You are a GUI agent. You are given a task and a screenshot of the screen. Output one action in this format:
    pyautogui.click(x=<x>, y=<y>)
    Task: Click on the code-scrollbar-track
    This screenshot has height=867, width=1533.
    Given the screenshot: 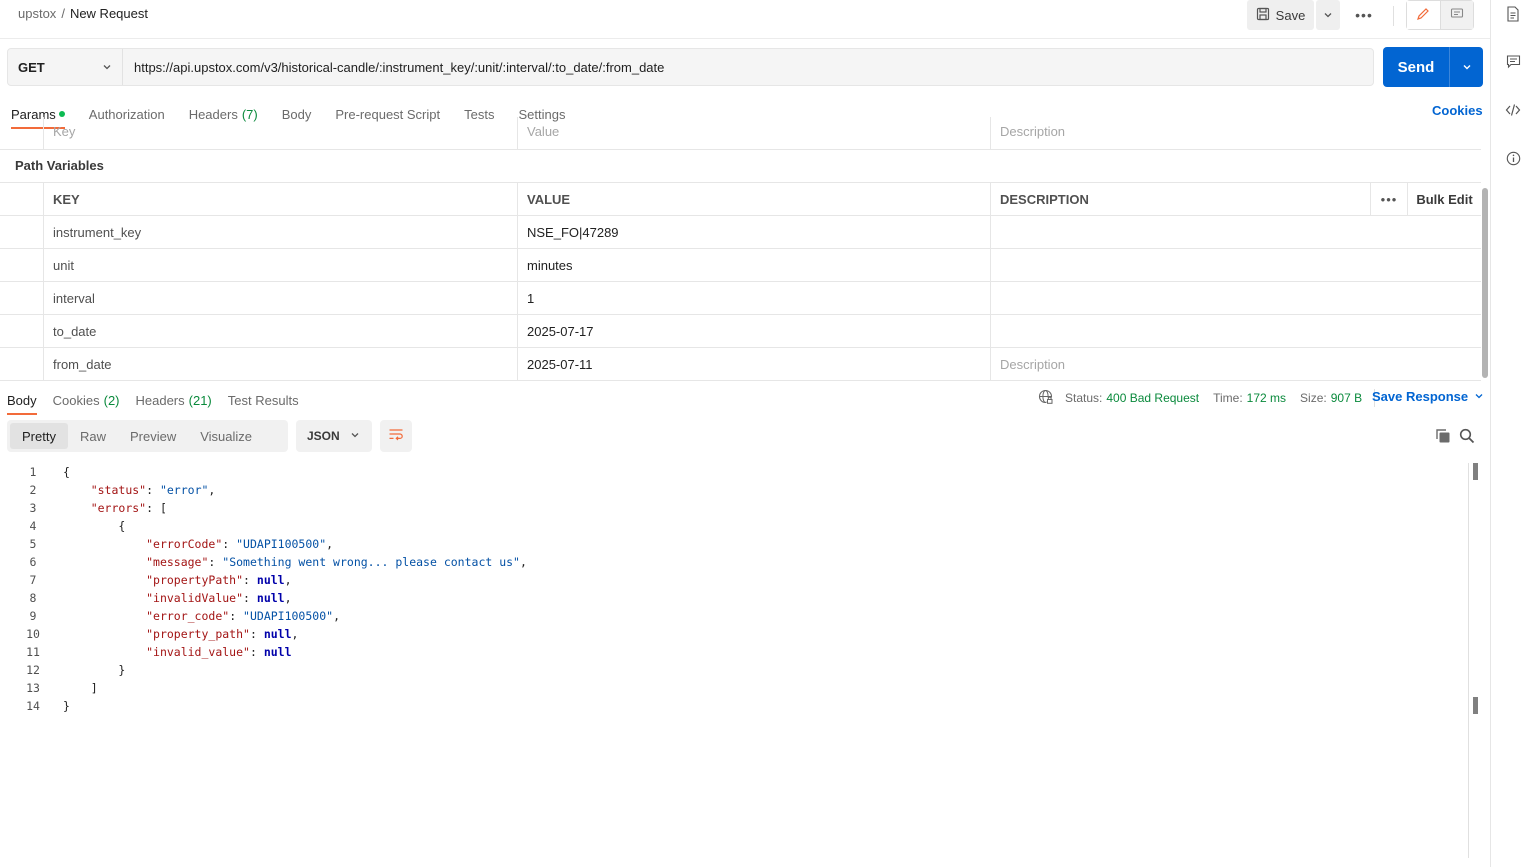 What is the action you would take?
    pyautogui.click(x=1468, y=660)
    